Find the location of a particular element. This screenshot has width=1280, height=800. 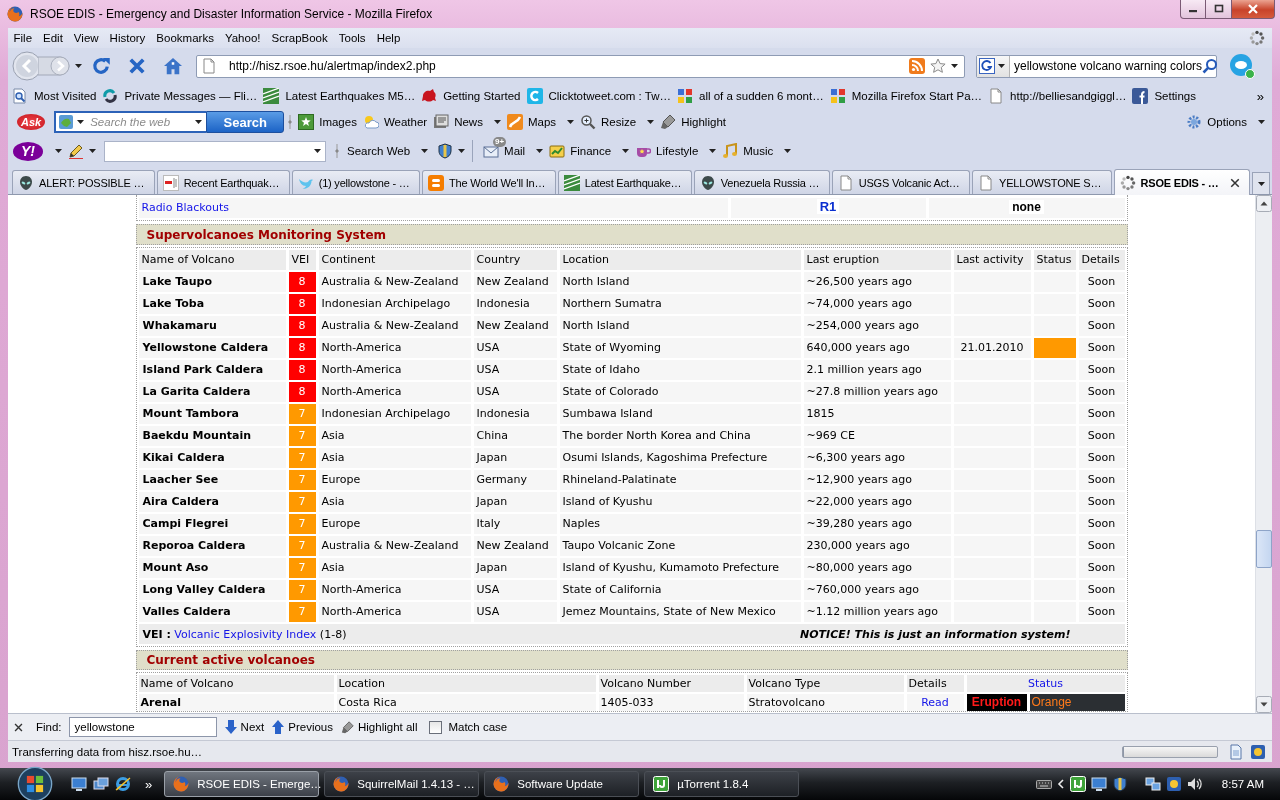

globe-icon is located at coordinates (123, 784).